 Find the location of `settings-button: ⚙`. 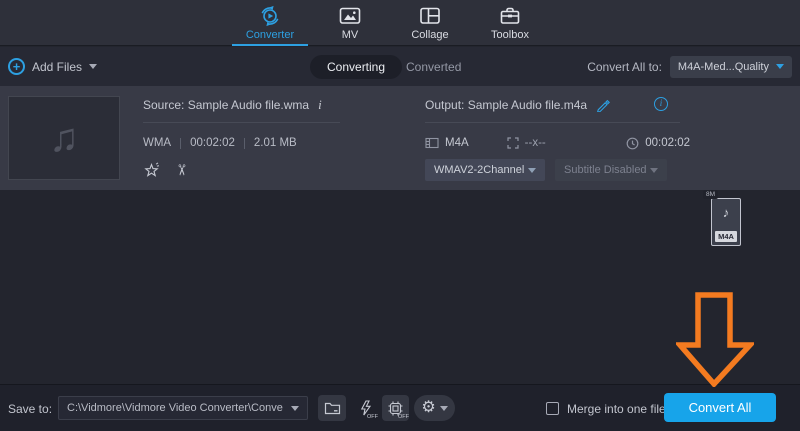

settings-button: ⚙ is located at coordinates (434, 408).